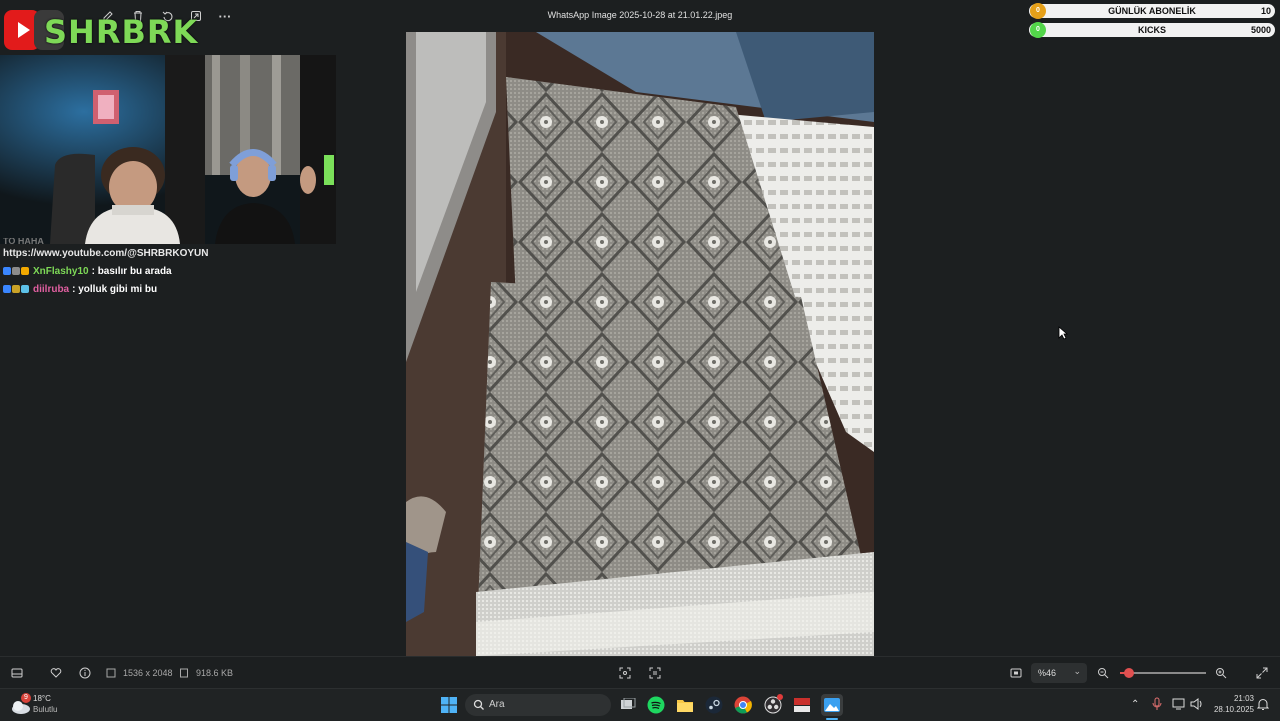 This screenshot has height=721, width=1280. Describe the element at coordinates (1047, 673) in the screenshot. I see `zoom-level-value: %46` at that location.